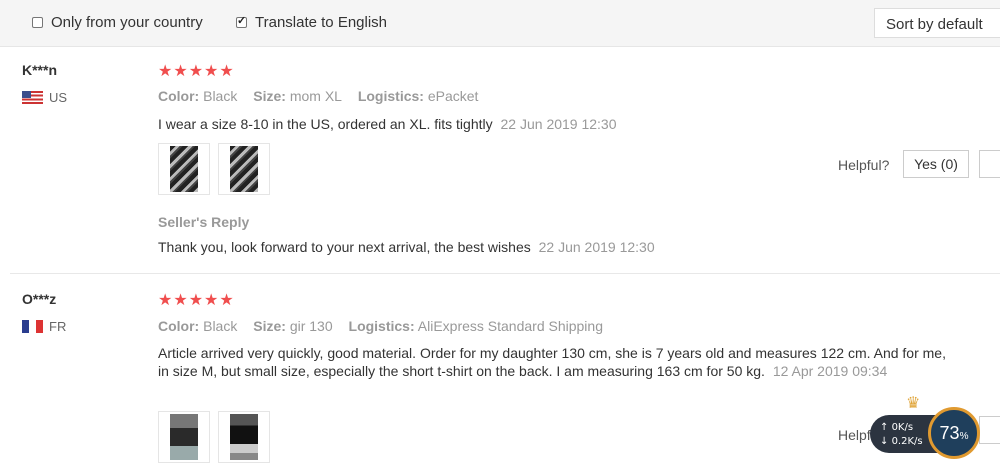 This screenshot has height=471, width=1000. I want to click on crown-icon: ♛, so click(913, 403).